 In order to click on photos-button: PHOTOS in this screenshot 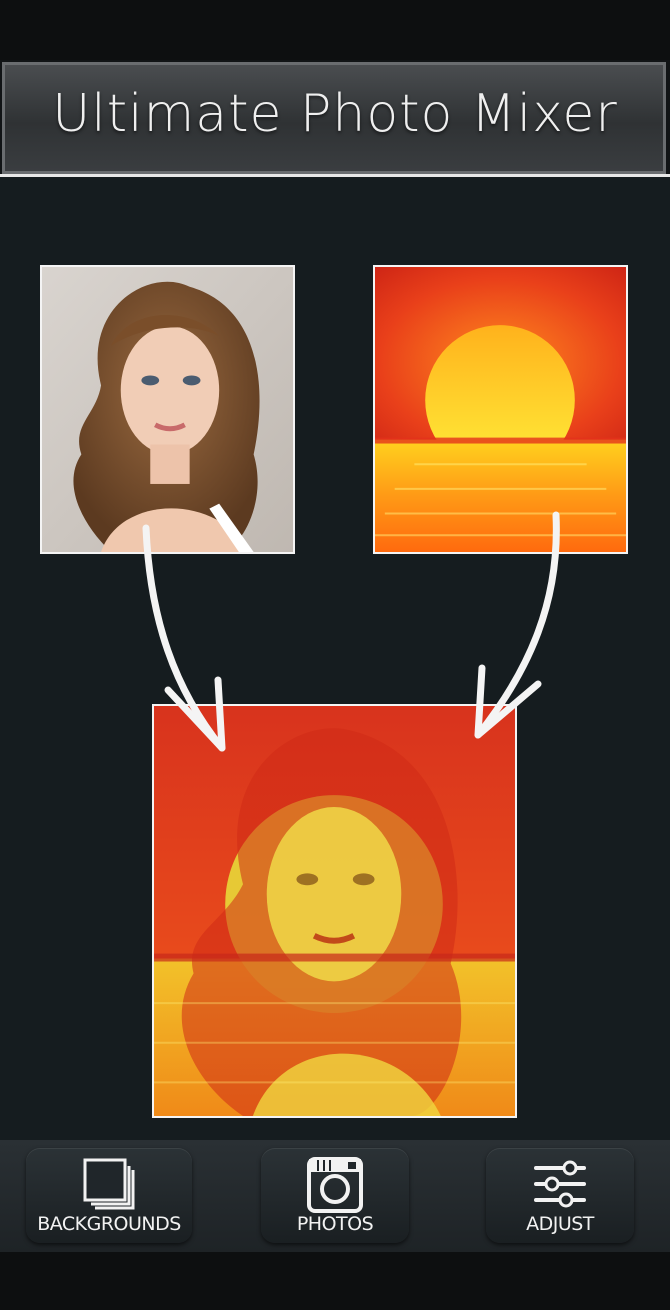, I will do `click(335, 1195)`.